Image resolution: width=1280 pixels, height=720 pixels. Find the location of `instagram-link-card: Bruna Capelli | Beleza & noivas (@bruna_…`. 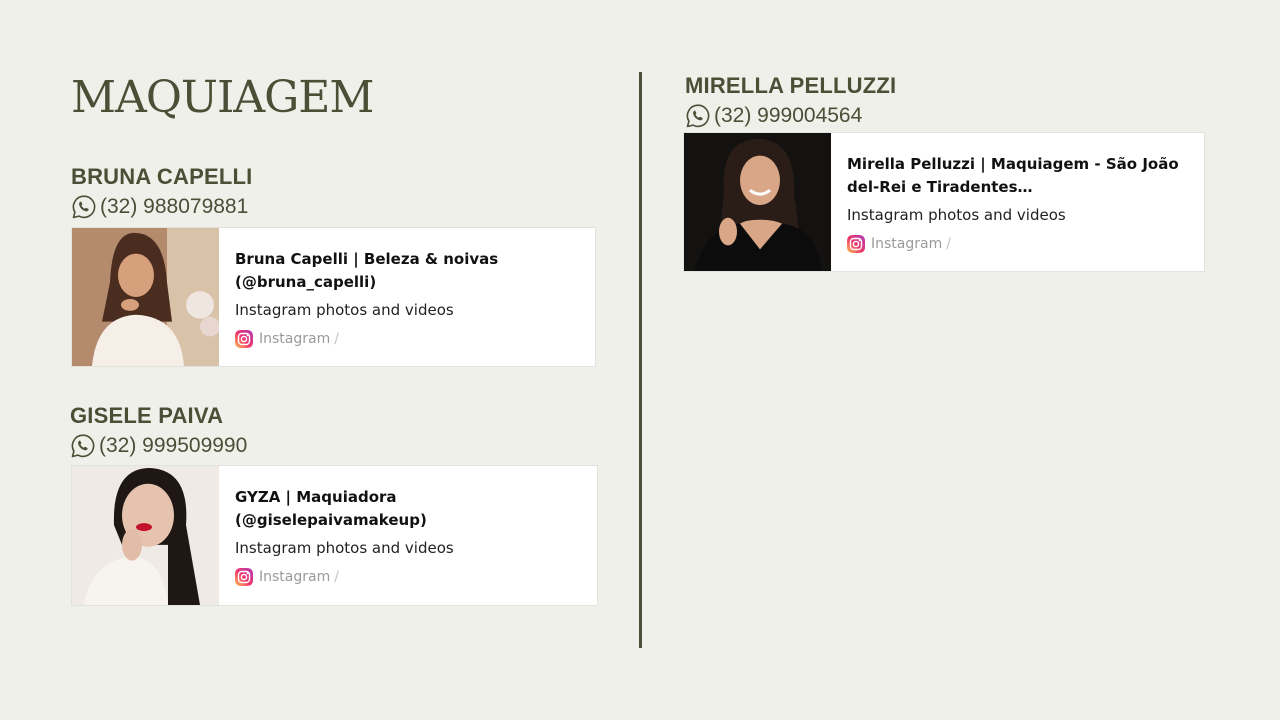

instagram-link-card: Bruna Capelli | Beleza & noivas (@bruna_… is located at coordinates (333, 297).